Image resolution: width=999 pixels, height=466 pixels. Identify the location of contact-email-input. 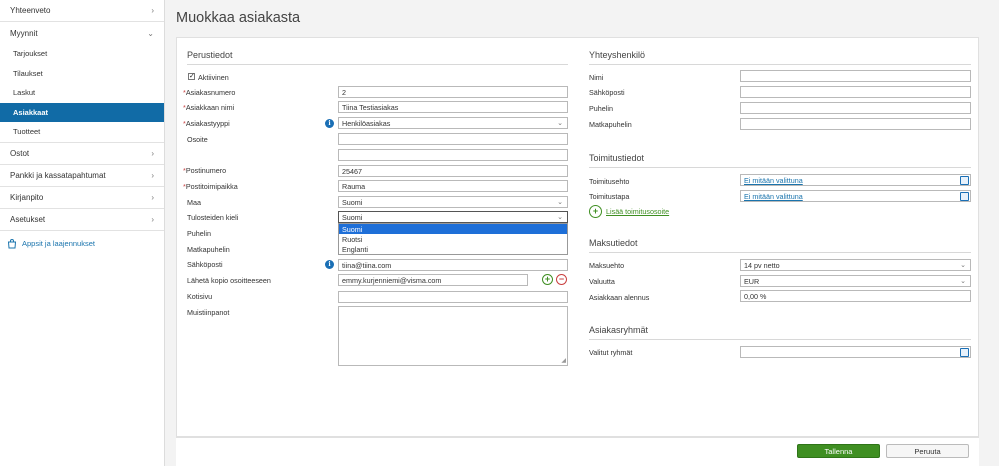
(855, 92).